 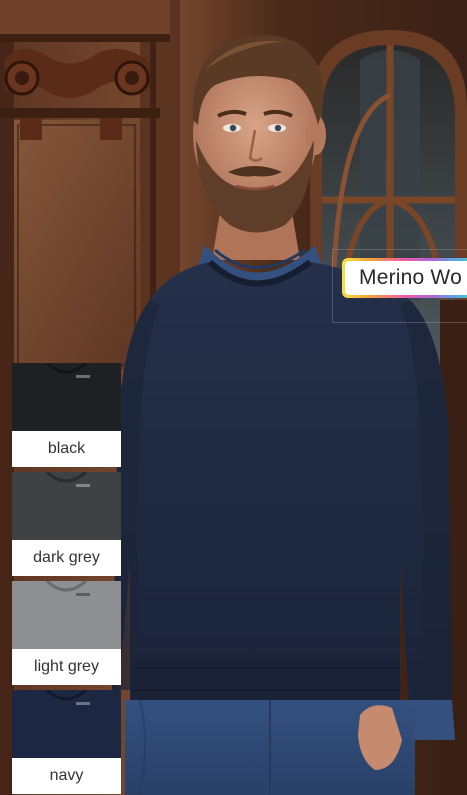 What do you see at coordinates (66, 449) in the screenshot?
I see `swatch-black-label: black` at bounding box center [66, 449].